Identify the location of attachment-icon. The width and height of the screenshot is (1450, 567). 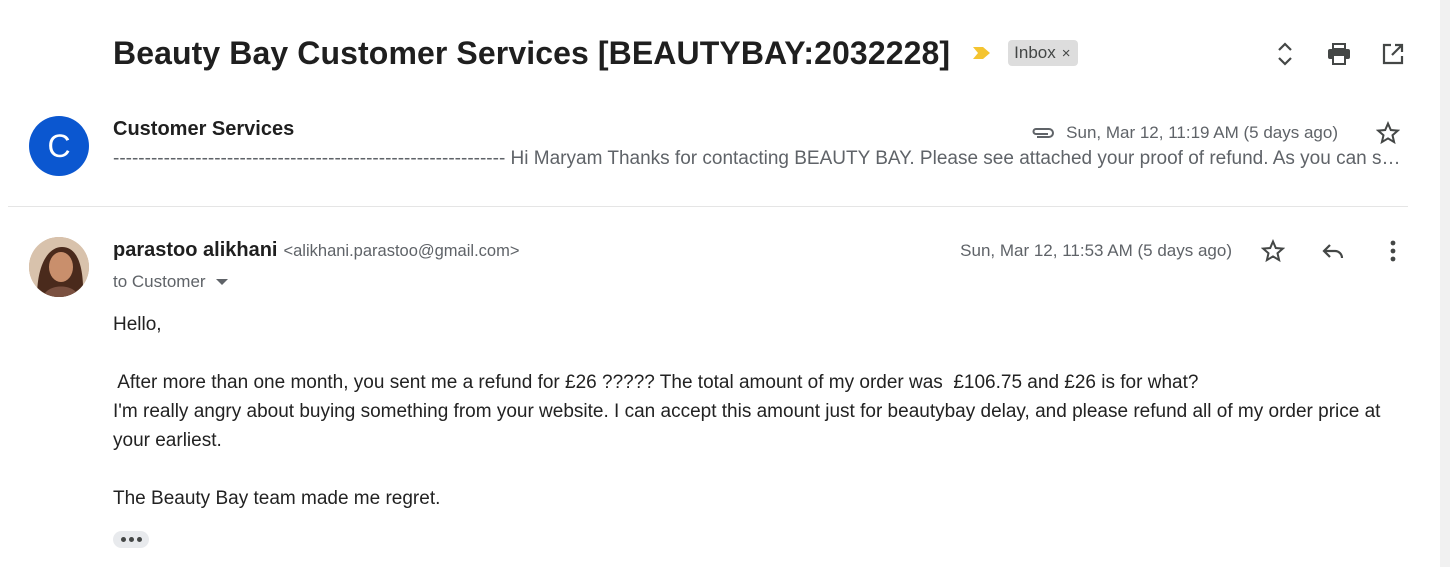
(1043, 133).